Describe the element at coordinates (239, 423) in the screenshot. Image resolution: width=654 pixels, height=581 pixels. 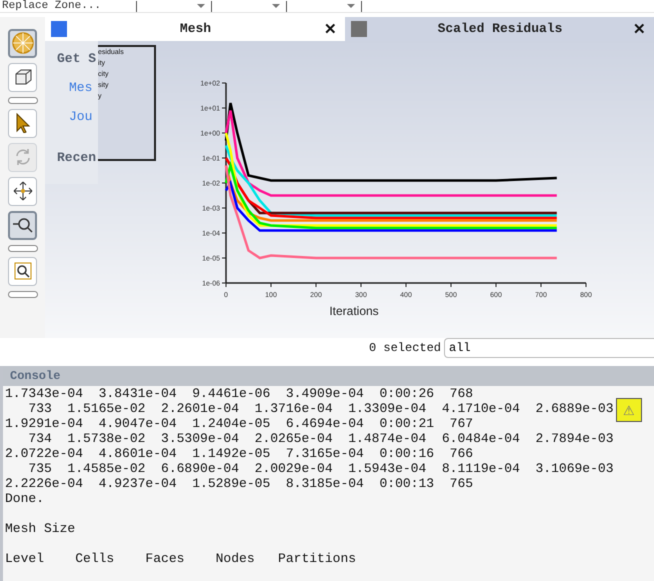
I see `console-line: 1.9291e-04 4.9047e-04 1.2404e-05 6.4694e-04 0:00:21 767` at that location.